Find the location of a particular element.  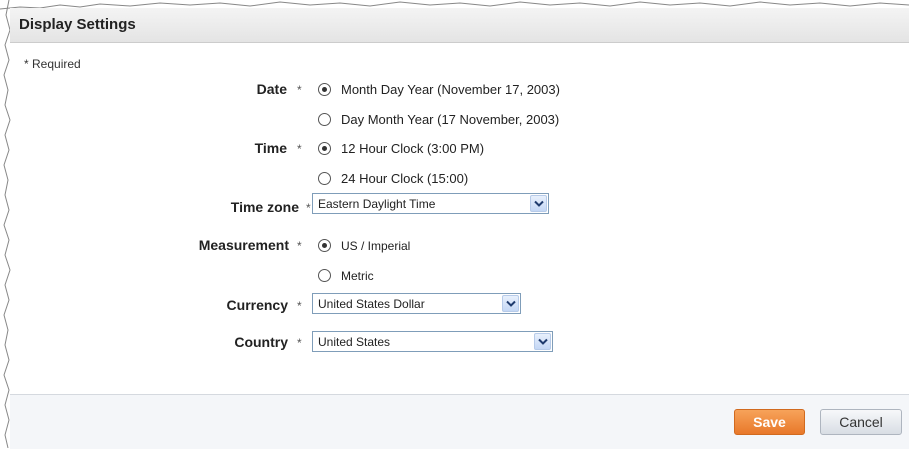

measurement-label: Measurement is located at coordinates (243, 245).